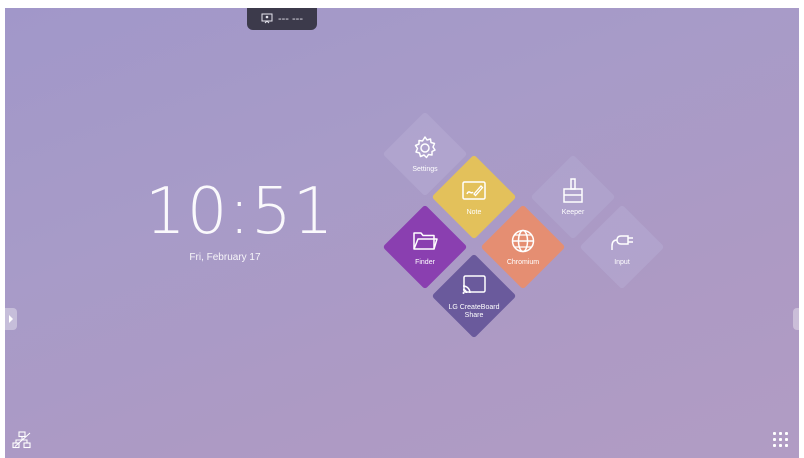  I want to click on apps-grid-icon, so click(781, 440).